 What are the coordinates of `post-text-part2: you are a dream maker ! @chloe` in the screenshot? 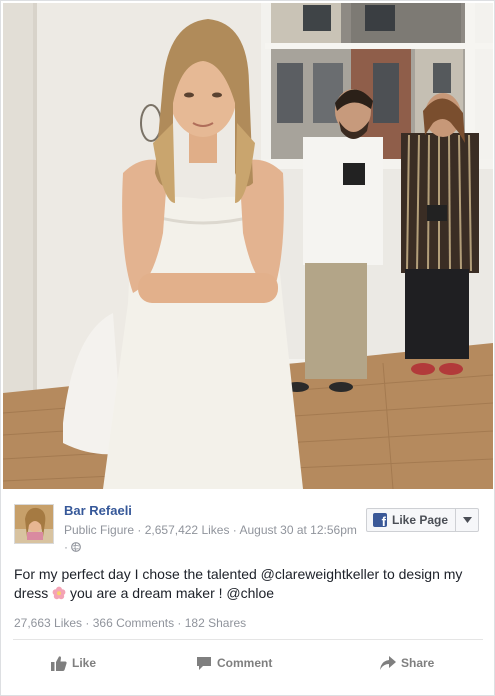 It's located at (172, 593).